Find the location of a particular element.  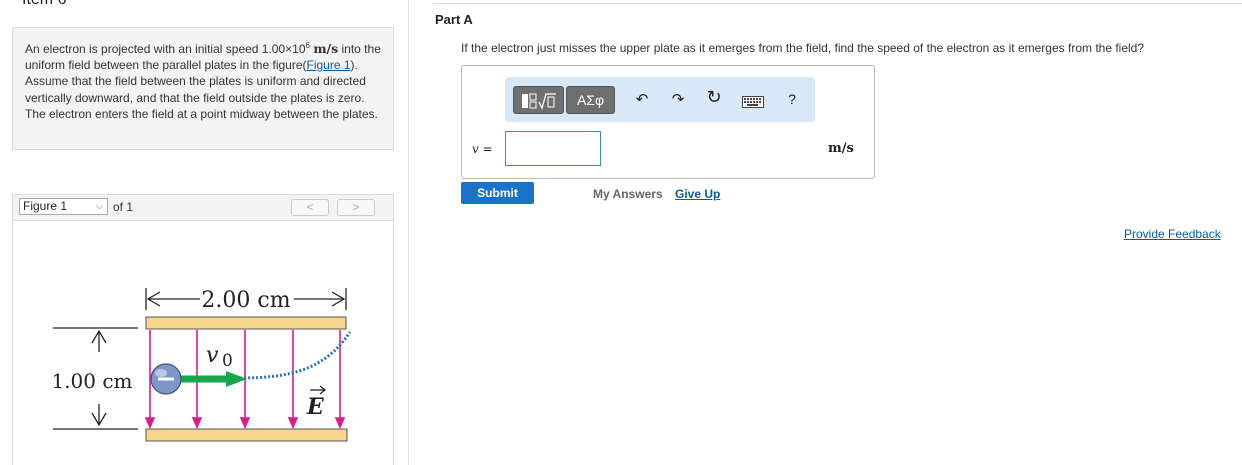

figure-diagram: 2.00 cm 1.00 cm v 0 E is located at coordinates (201, 365).